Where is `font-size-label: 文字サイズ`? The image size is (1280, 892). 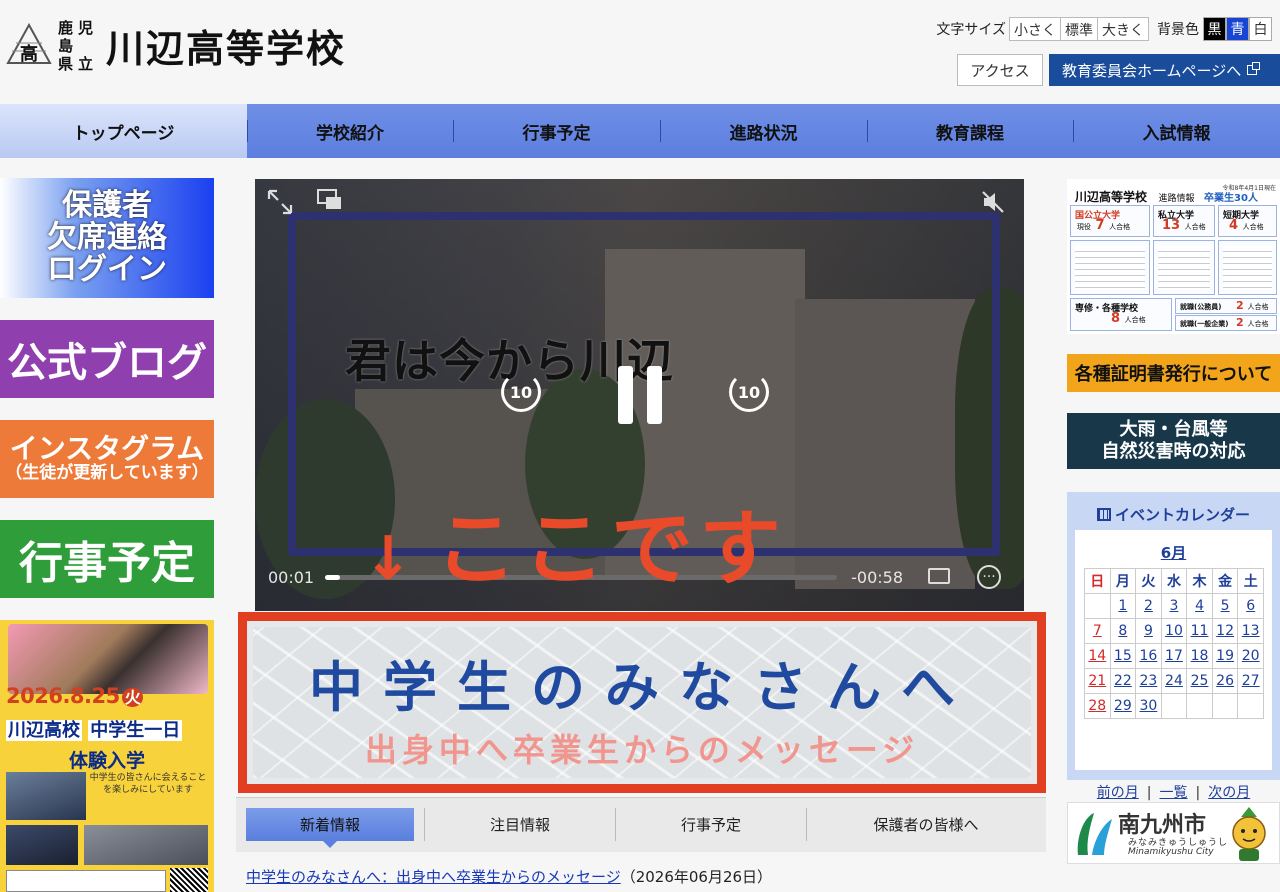
font-size-label: 文字サイズ is located at coordinates (971, 30).